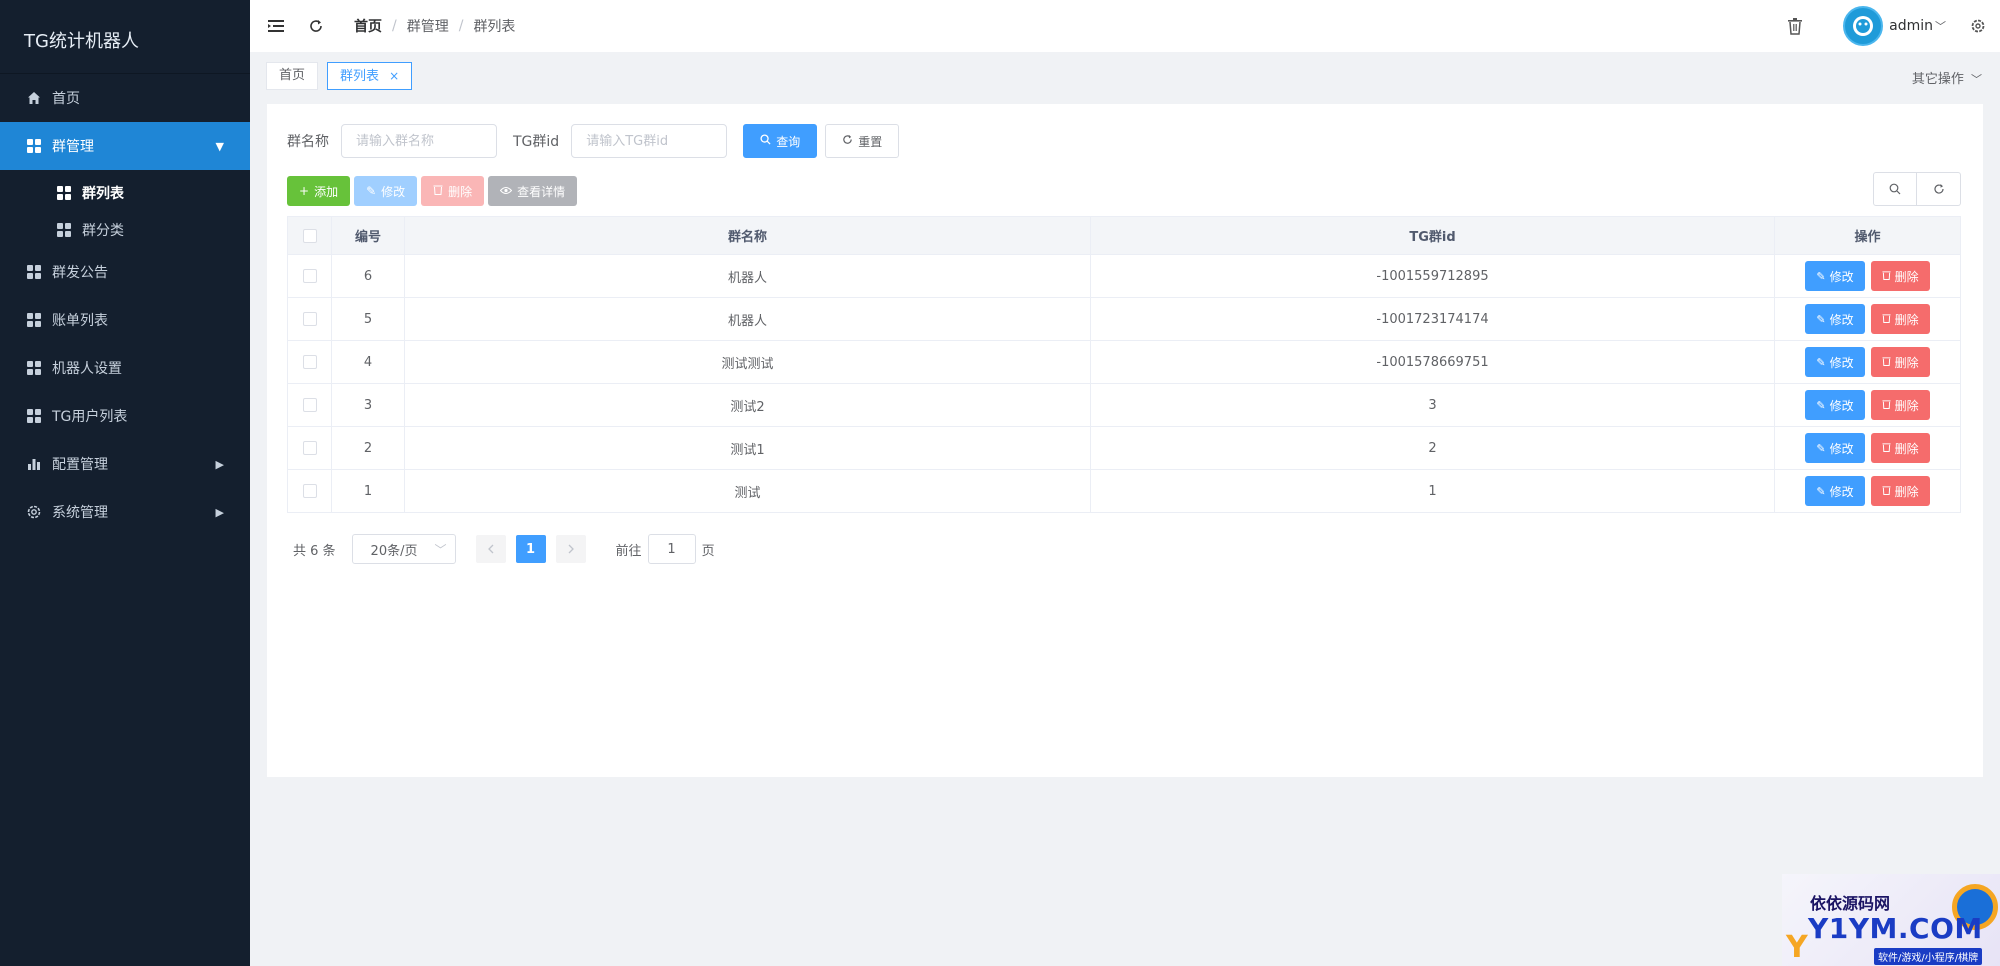 This screenshot has width=2000, height=966. What do you see at coordinates (316, 26) in the screenshot?
I see `refresh-icon` at bounding box center [316, 26].